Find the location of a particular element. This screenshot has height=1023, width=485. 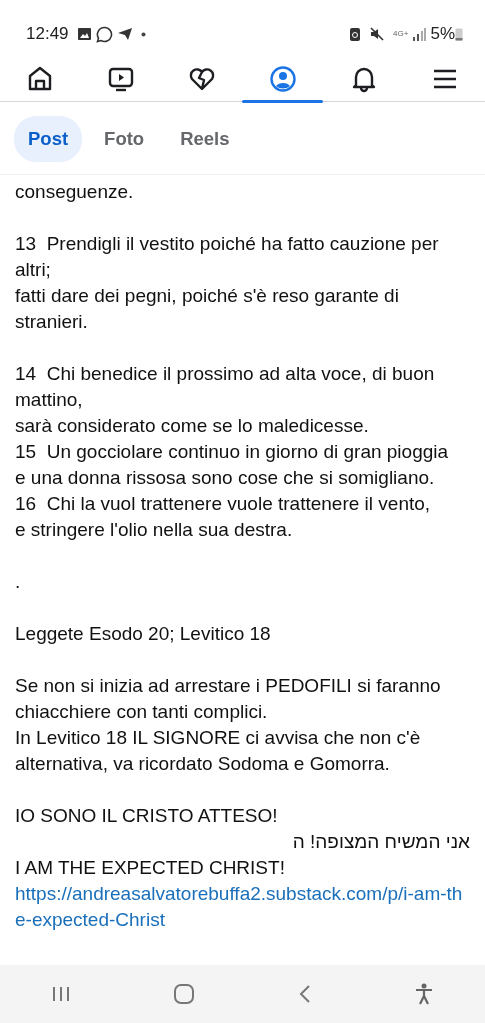

signal-icon is located at coordinates (419, 34).